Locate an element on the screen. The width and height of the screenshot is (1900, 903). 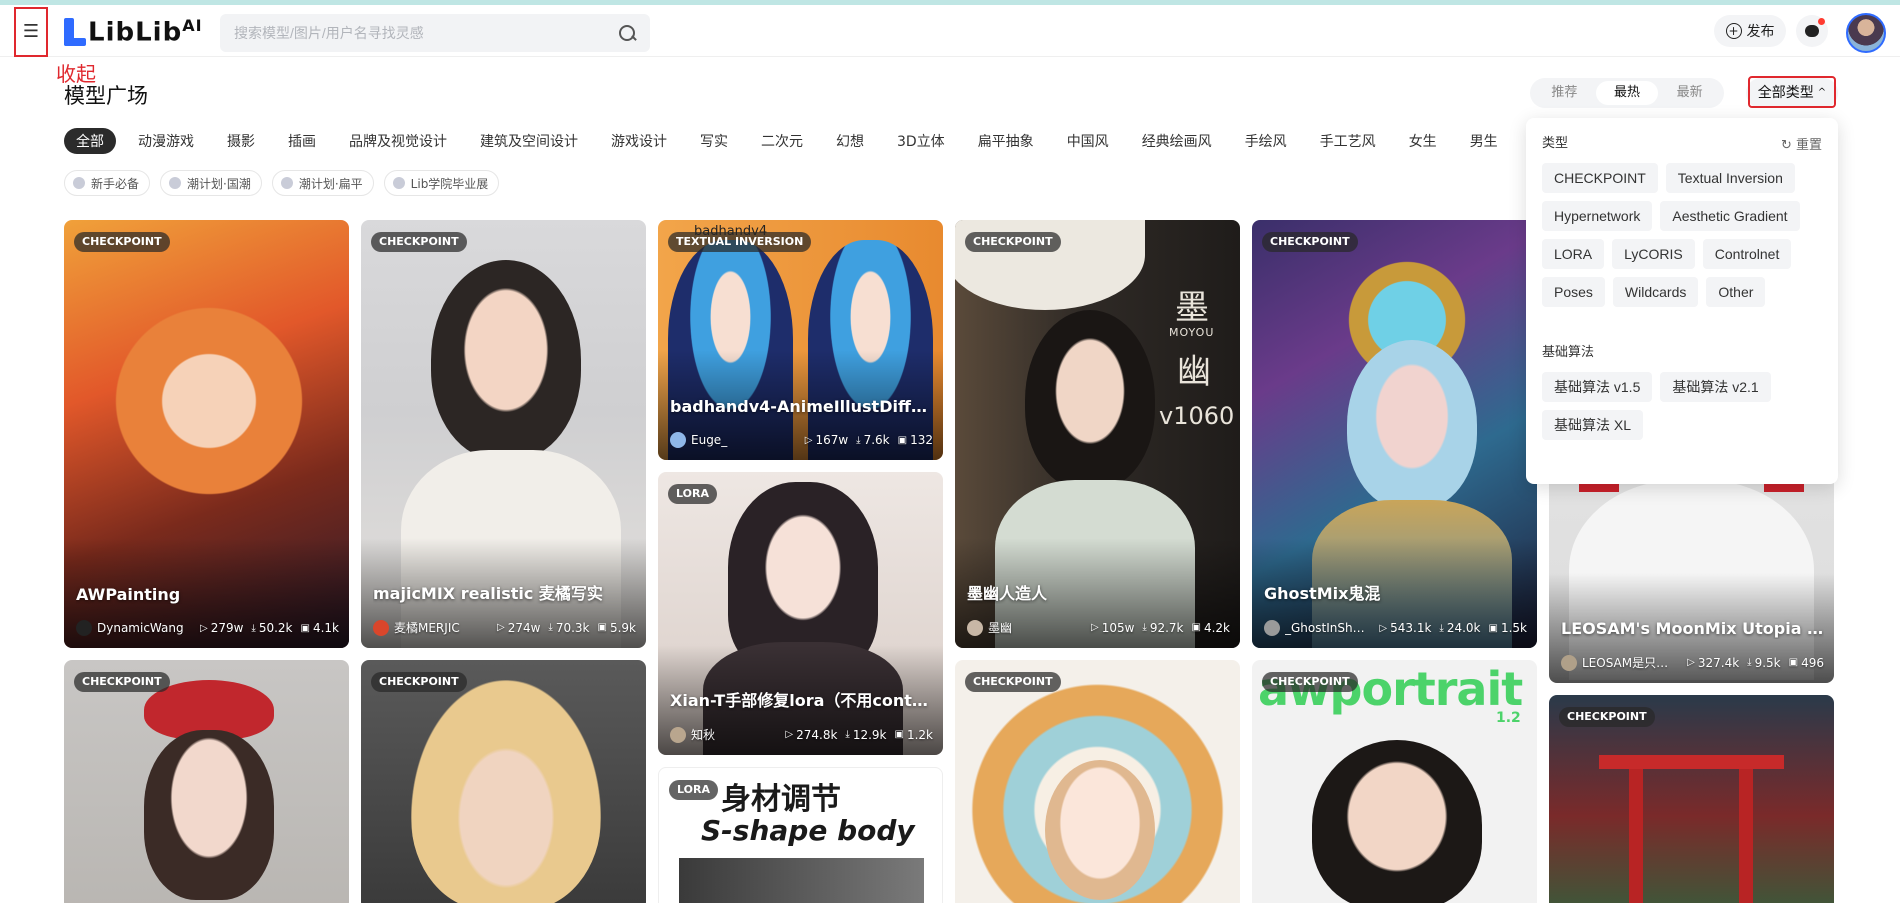
category-item: 手绘风 is located at coordinates (1266, 141).